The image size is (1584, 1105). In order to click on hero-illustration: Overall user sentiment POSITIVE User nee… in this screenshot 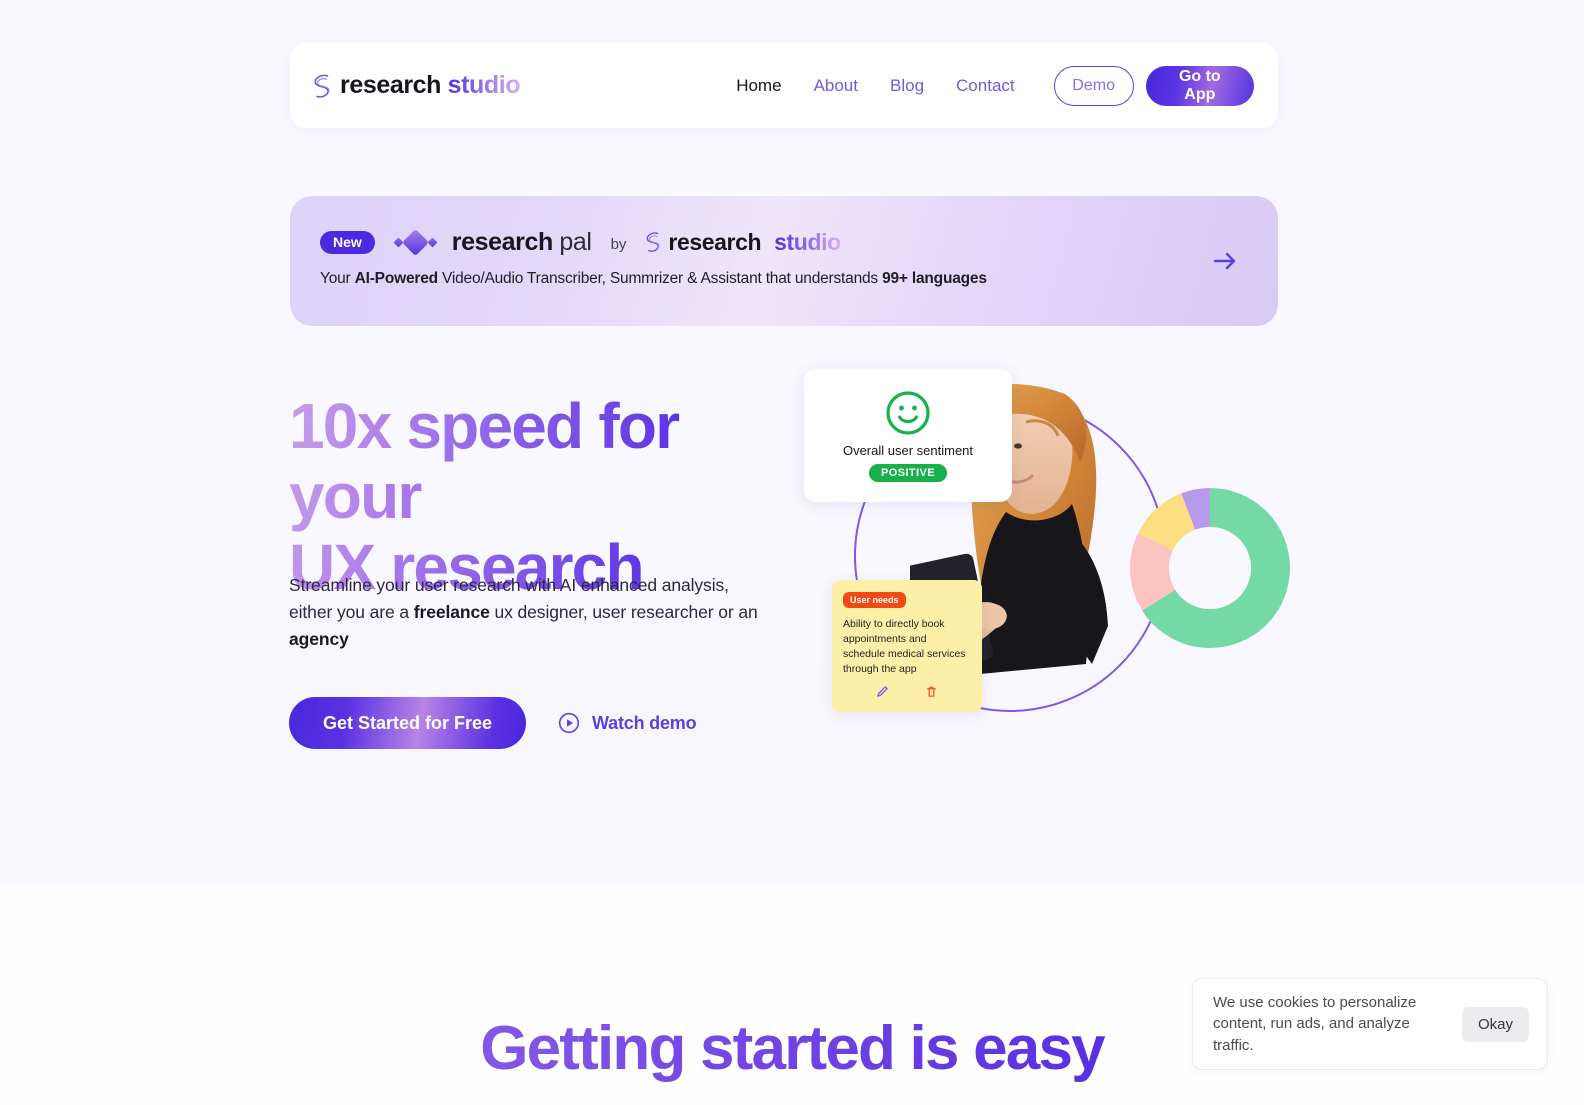, I will do `click(1050, 555)`.